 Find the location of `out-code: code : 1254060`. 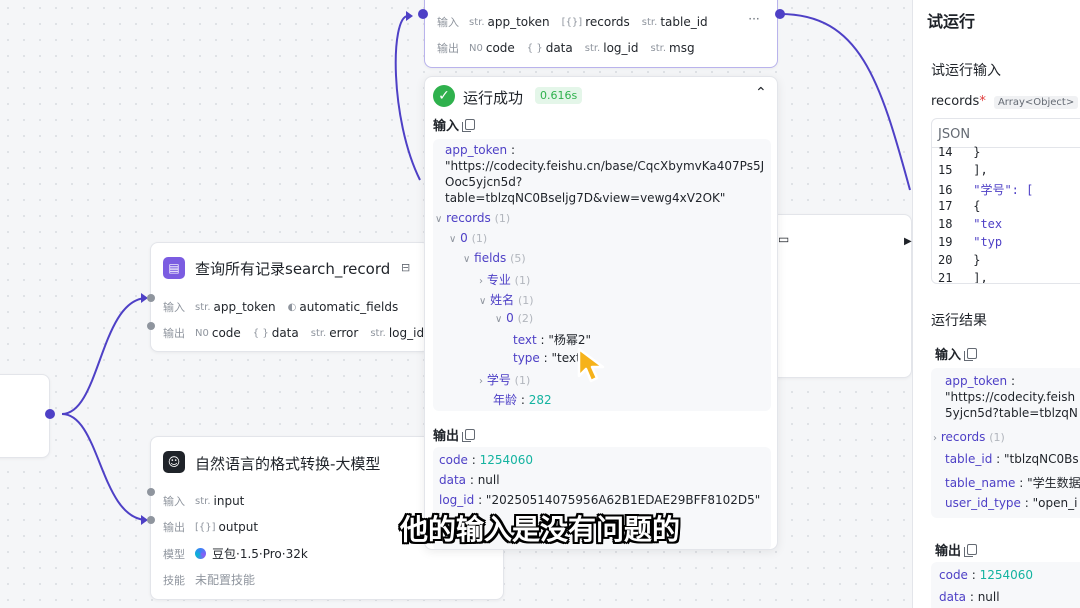

out-code: code : 1254060 is located at coordinates (486, 460).